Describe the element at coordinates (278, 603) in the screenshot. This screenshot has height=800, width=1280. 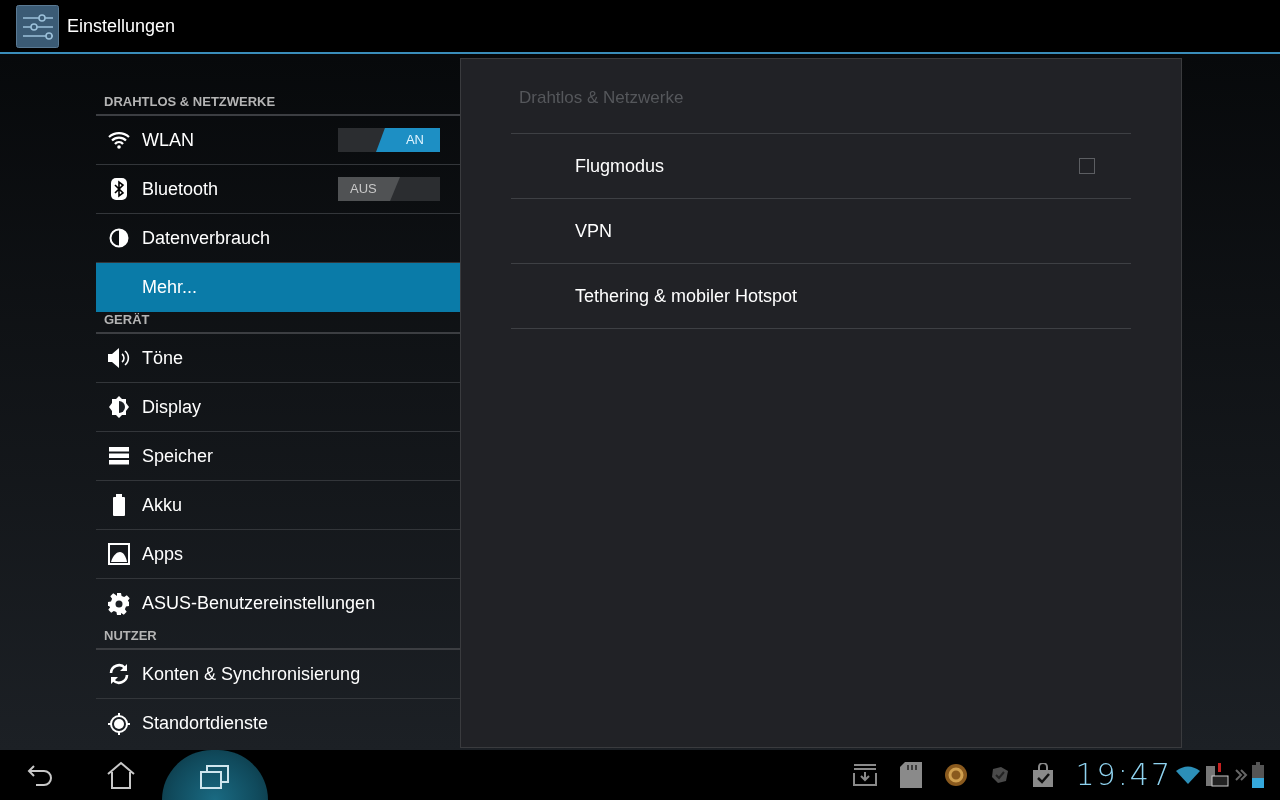
I see `settings-menu-item: ASUS-Benutzereinstellungen` at that location.